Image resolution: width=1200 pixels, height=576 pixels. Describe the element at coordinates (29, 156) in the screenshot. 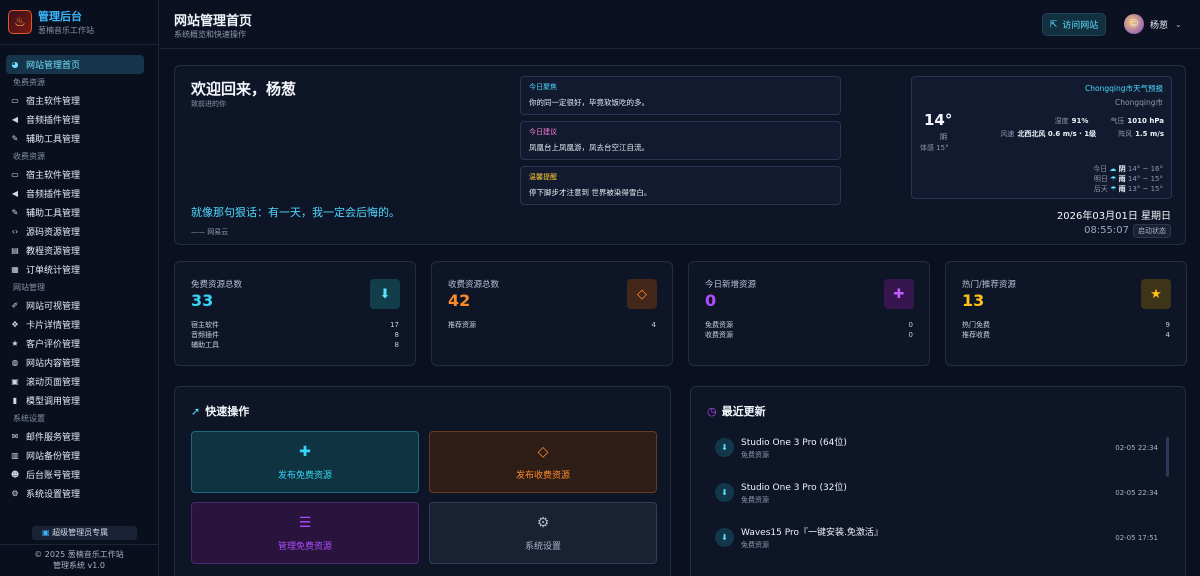

I see `sidebar-section-label: 收费资源` at that location.